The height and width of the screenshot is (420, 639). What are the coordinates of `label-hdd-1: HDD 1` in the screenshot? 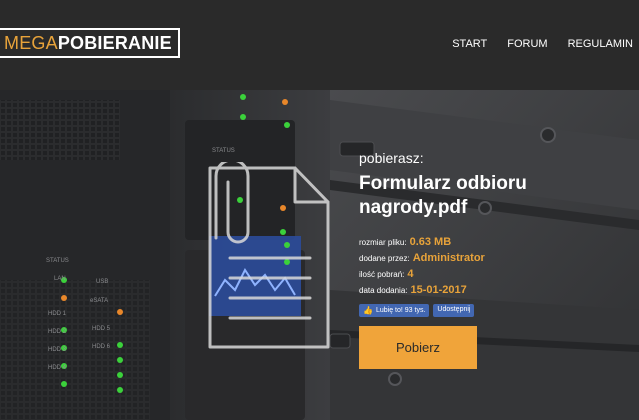 It's located at (57, 314).